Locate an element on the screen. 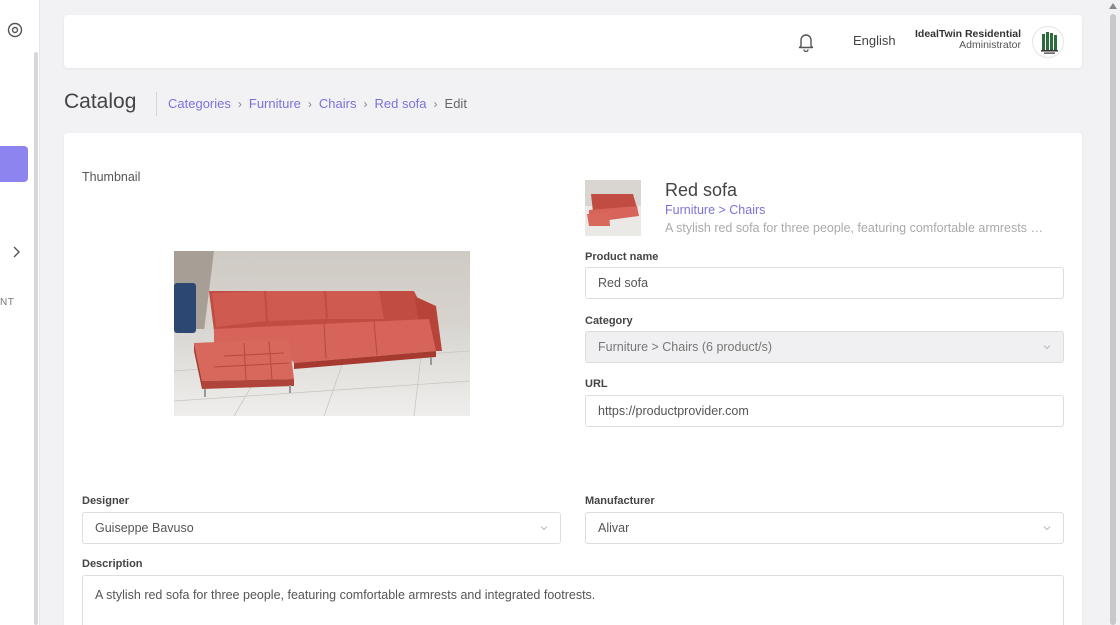 The image size is (1120, 625). sidebar: NT is located at coordinates (20, 312).